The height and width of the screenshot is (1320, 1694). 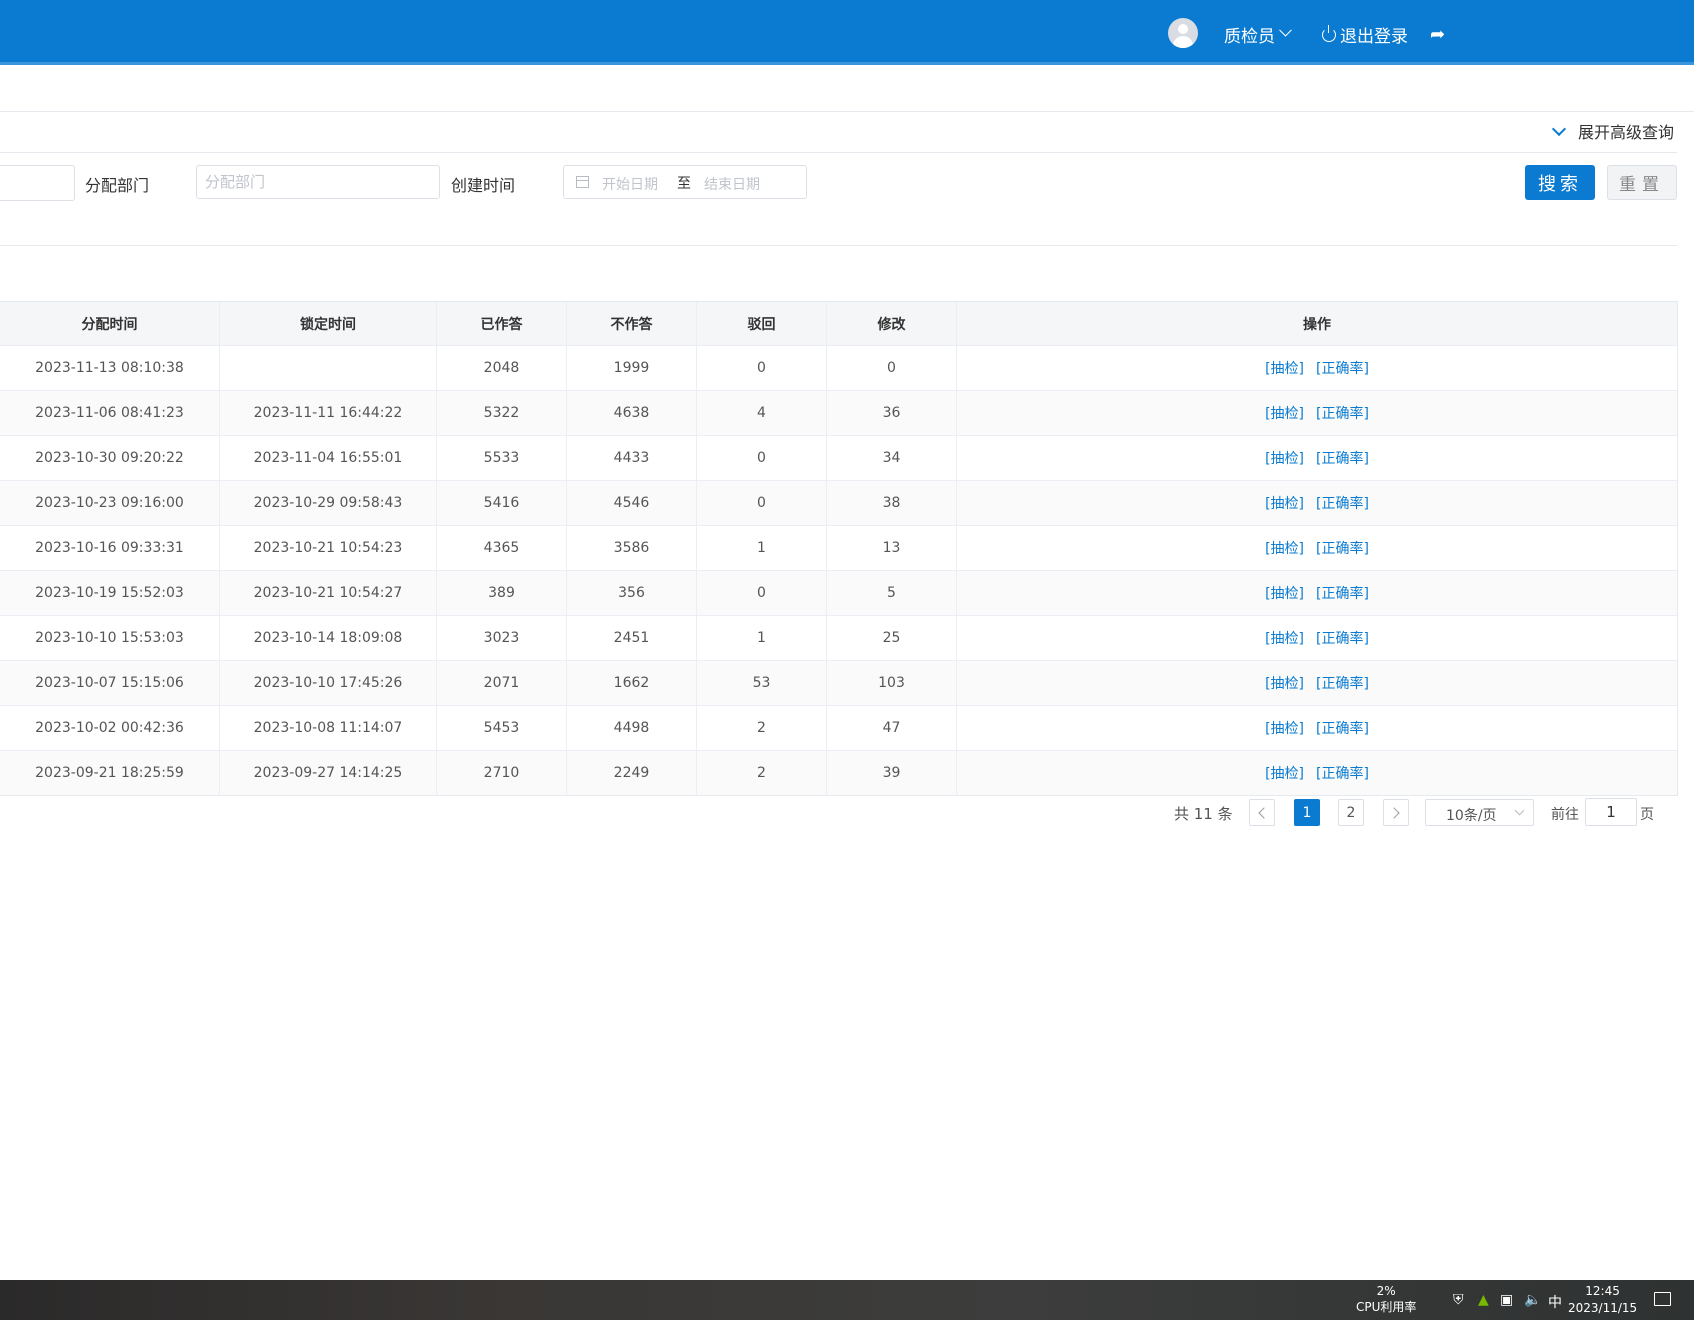 I want to click on assign-time-cell: 2023-10-02 00:42:36, so click(x=110, y=728).